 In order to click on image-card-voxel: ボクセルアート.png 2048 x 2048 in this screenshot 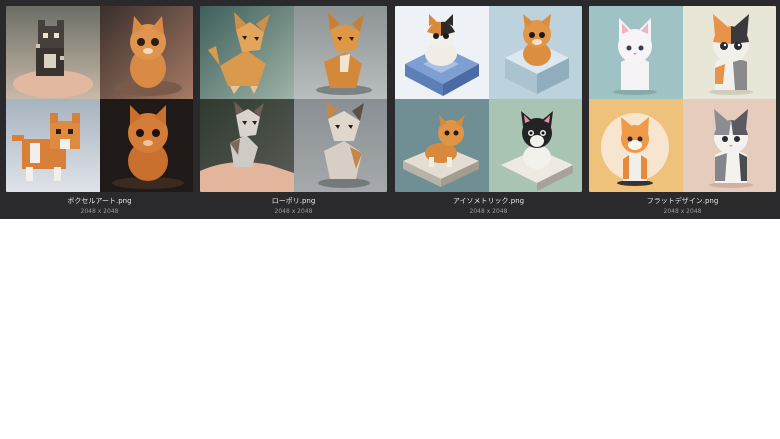, I will do `click(99, 110)`.